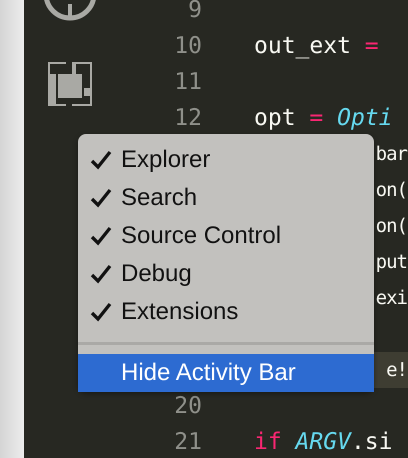 The height and width of the screenshot is (458, 408). What do you see at coordinates (392, 154) in the screenshot?
I see `code-fragment: bar` at bounding box center [392, 154].